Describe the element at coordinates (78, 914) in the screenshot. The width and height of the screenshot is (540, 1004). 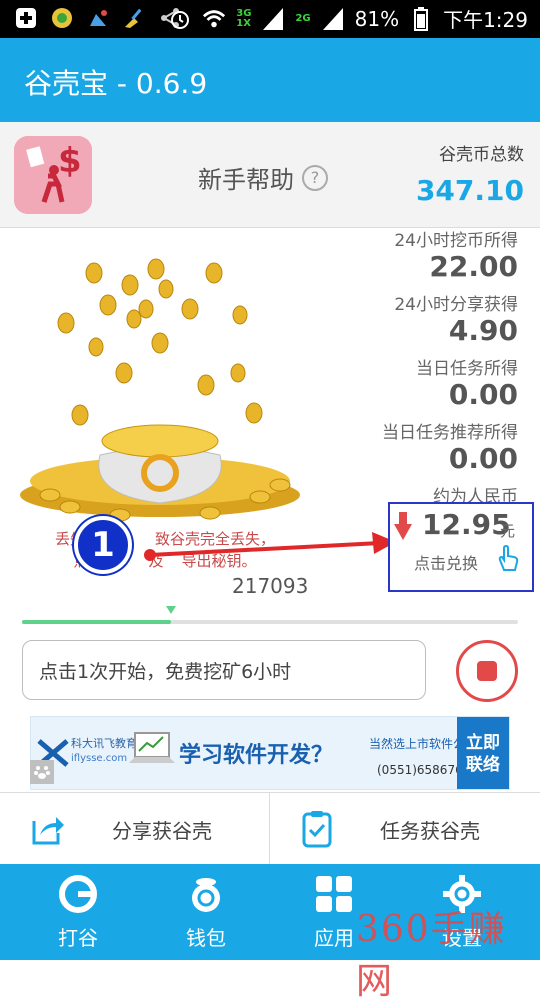
I see `nav-item-dagu: 打谷` at that location.